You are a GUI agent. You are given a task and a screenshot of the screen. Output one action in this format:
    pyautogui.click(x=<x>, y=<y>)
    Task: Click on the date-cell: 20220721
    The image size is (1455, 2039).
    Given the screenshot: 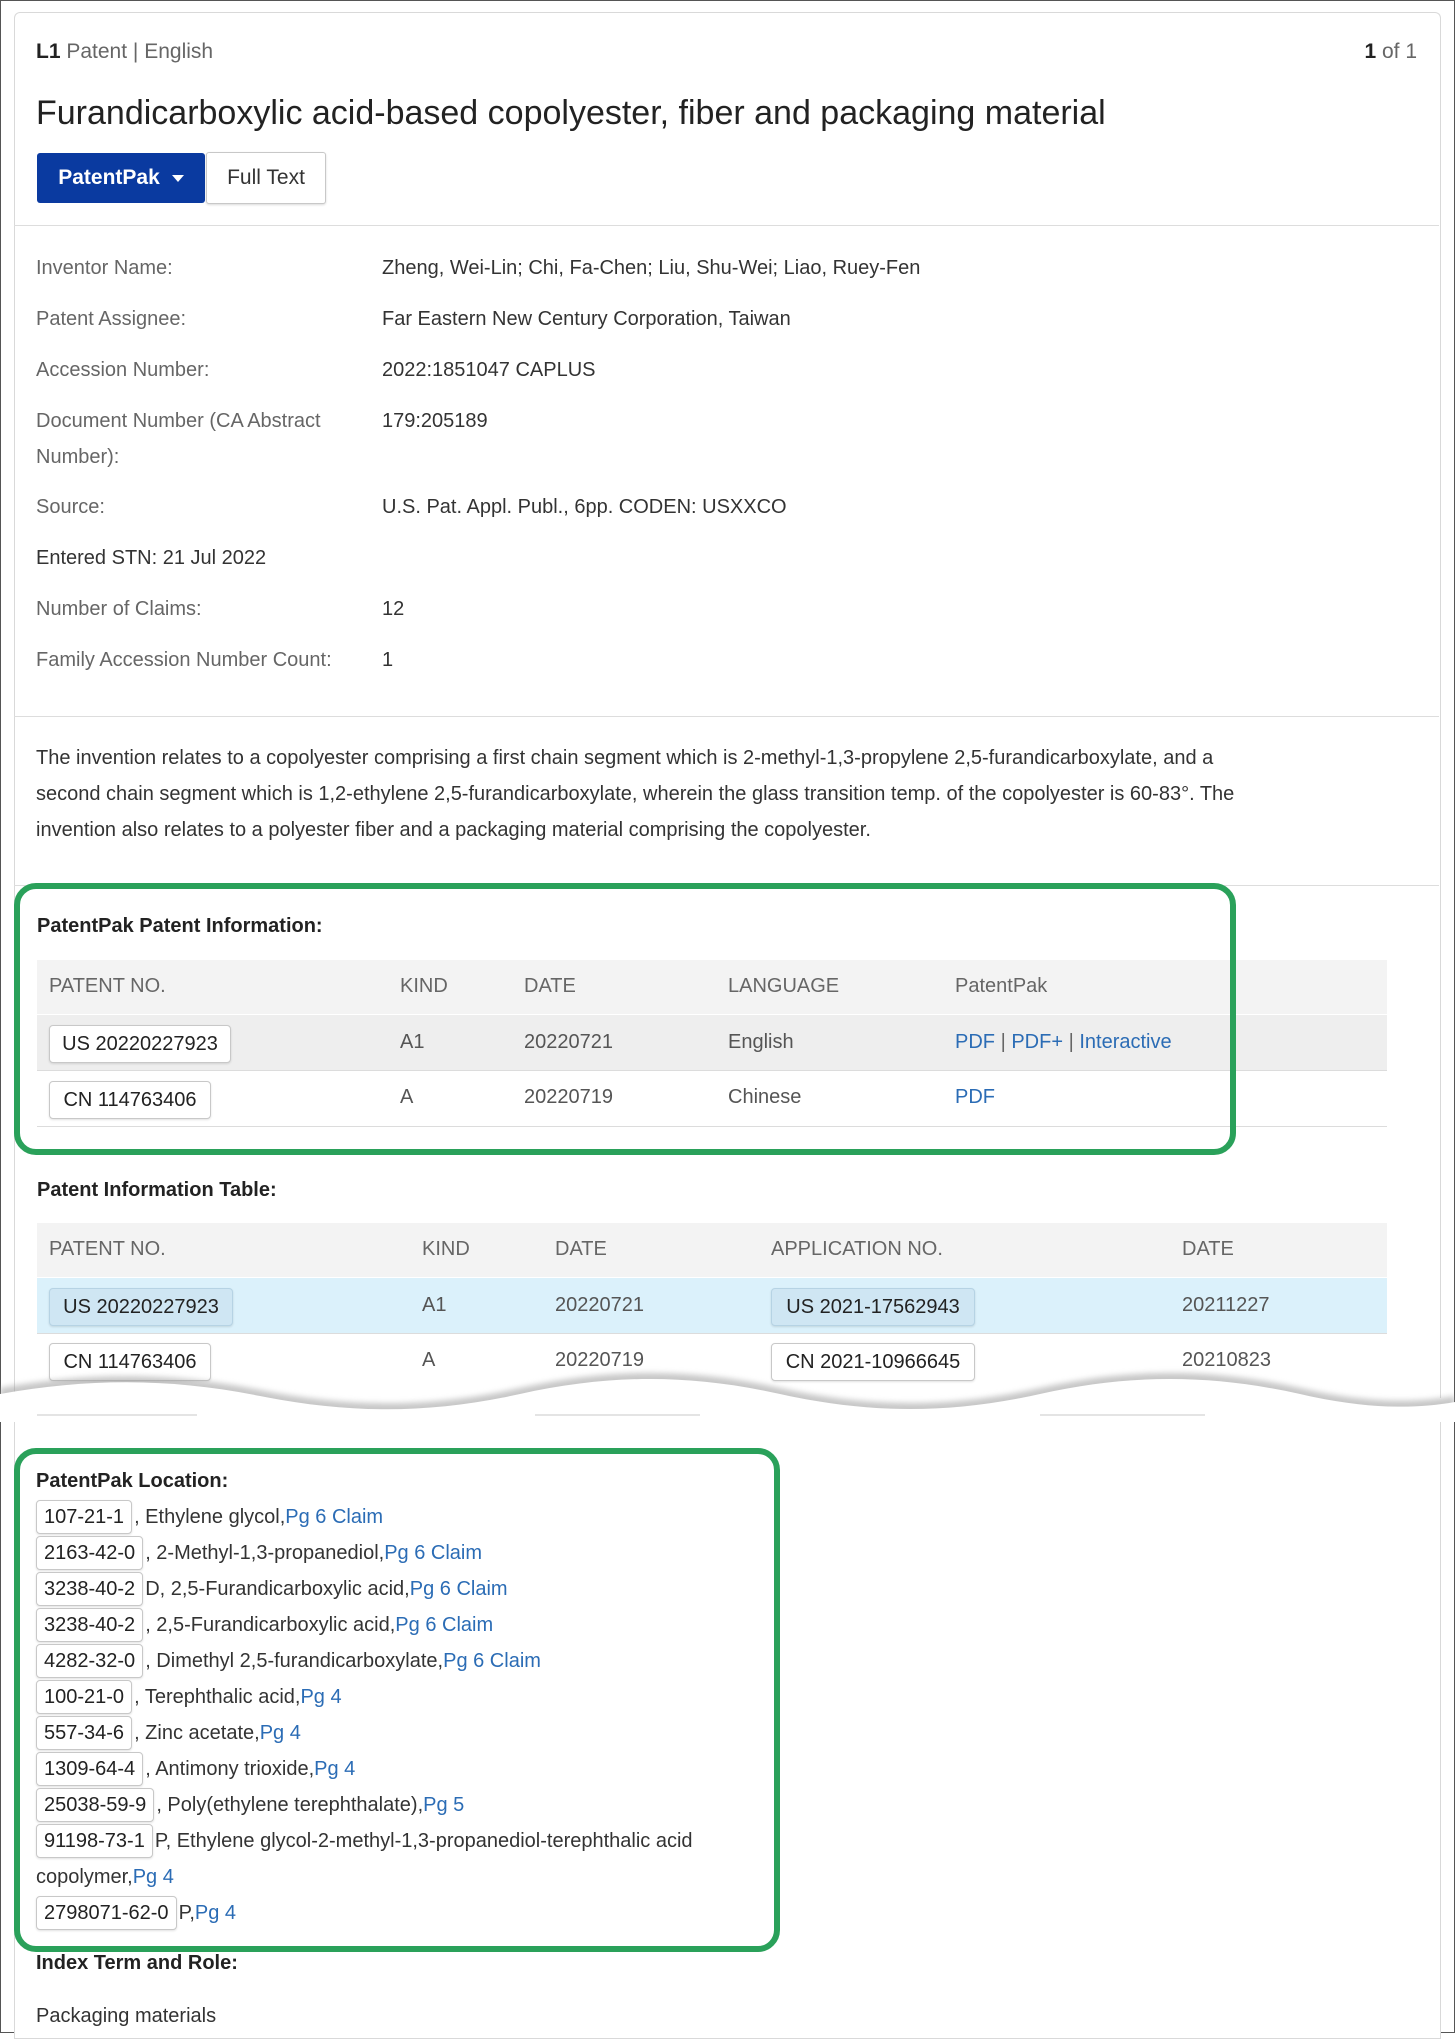 What is the action you would take?
    pyautogui.click(x=599, y=1305)
    